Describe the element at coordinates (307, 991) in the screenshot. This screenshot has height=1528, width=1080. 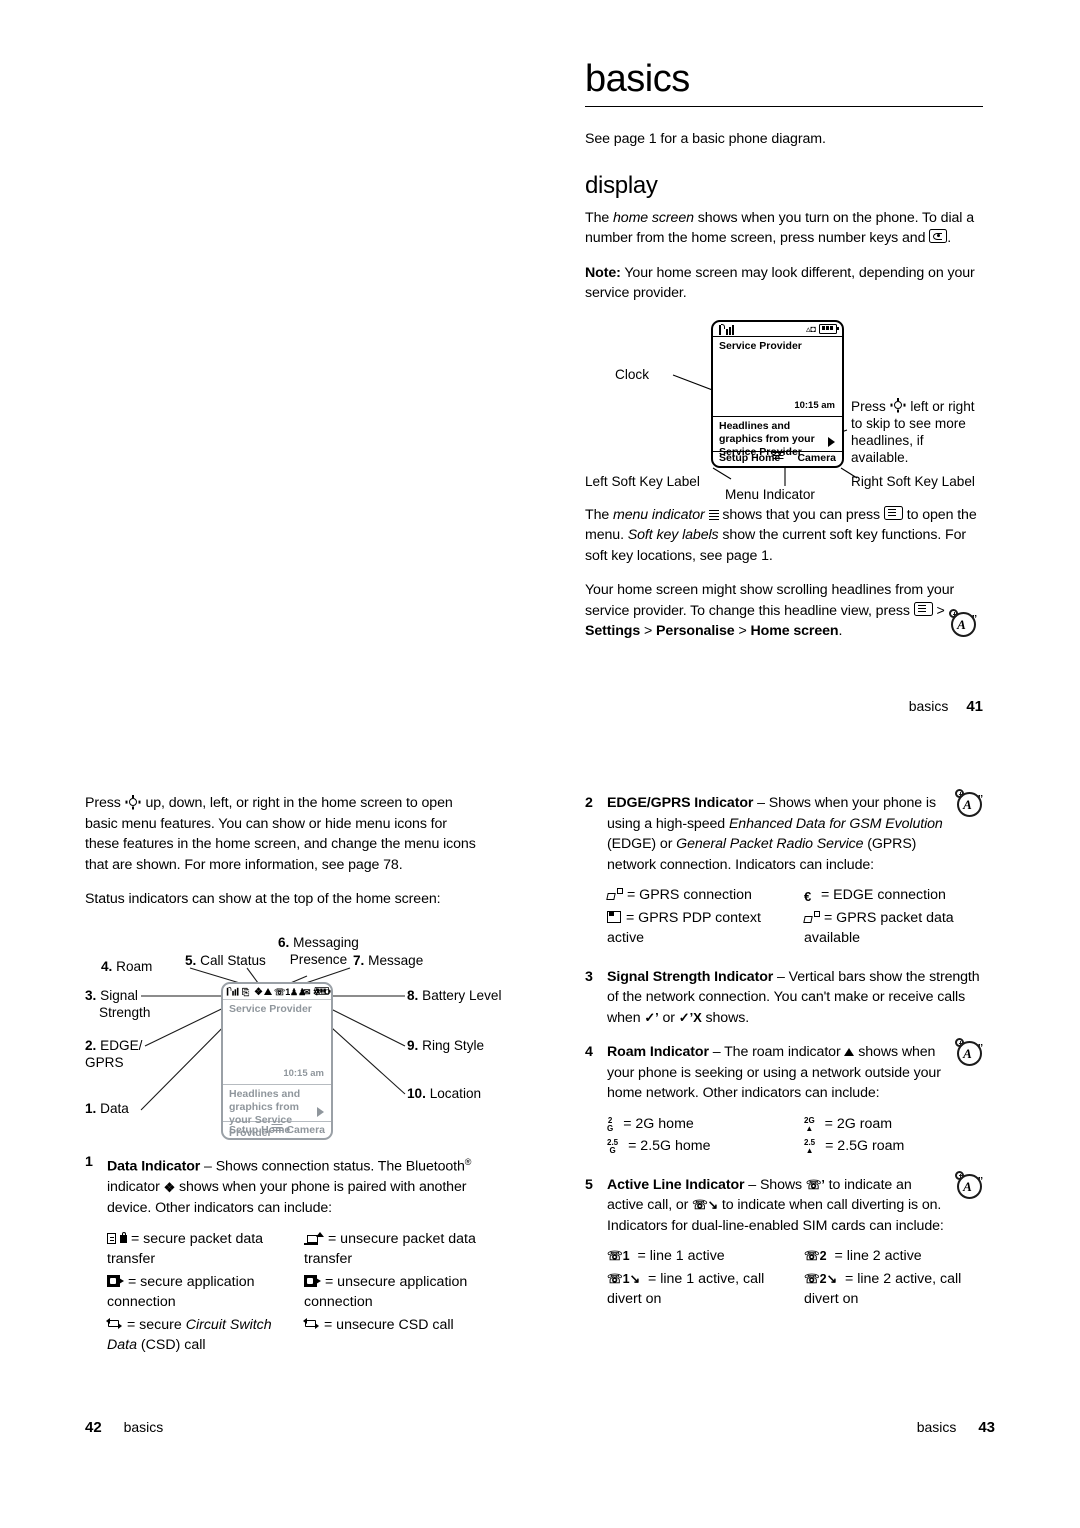
I see `message-icon: ✉` at that location.